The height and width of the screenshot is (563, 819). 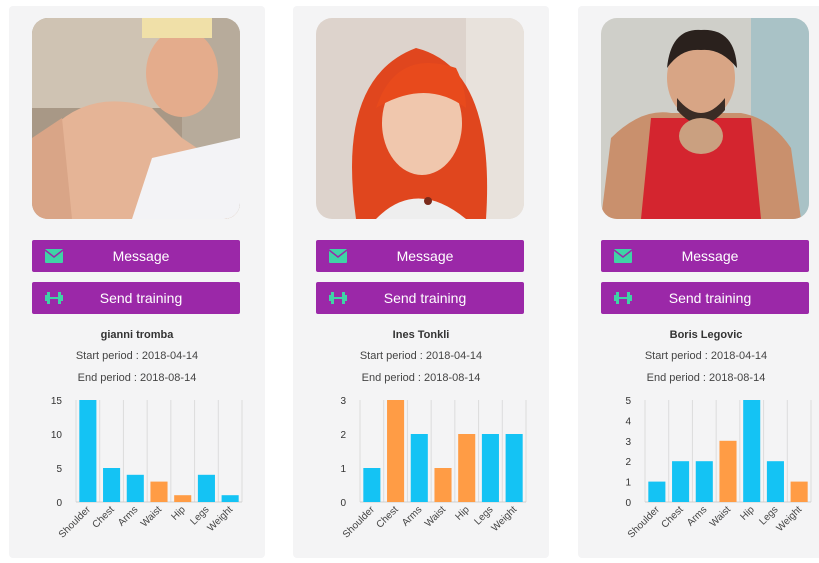 What do you see at coordinates (706, 335) in the screenshot?
I see `user-name: Boris Legovic` at bounding box center [706, 335].